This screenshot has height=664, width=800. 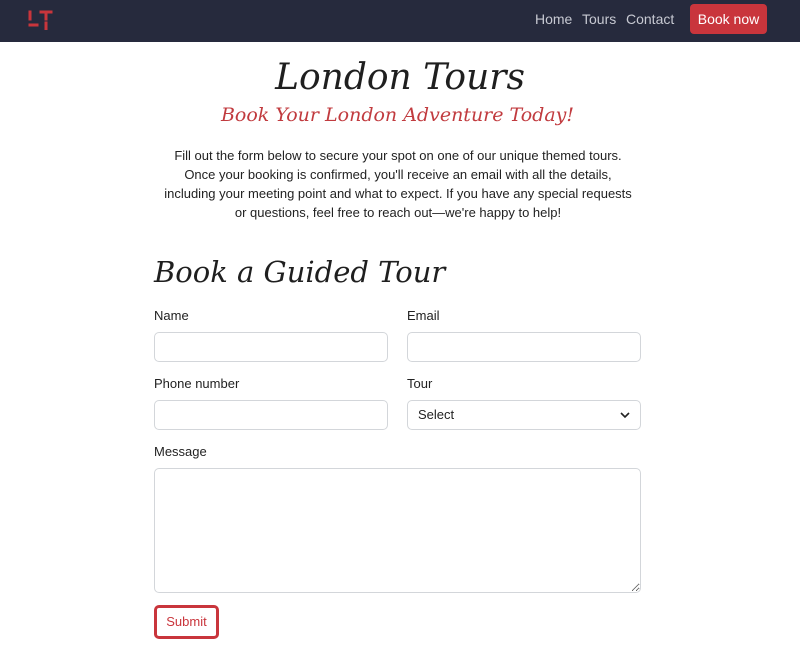 I want to click on nav-home-link: Home, so click(x=553, y=19).